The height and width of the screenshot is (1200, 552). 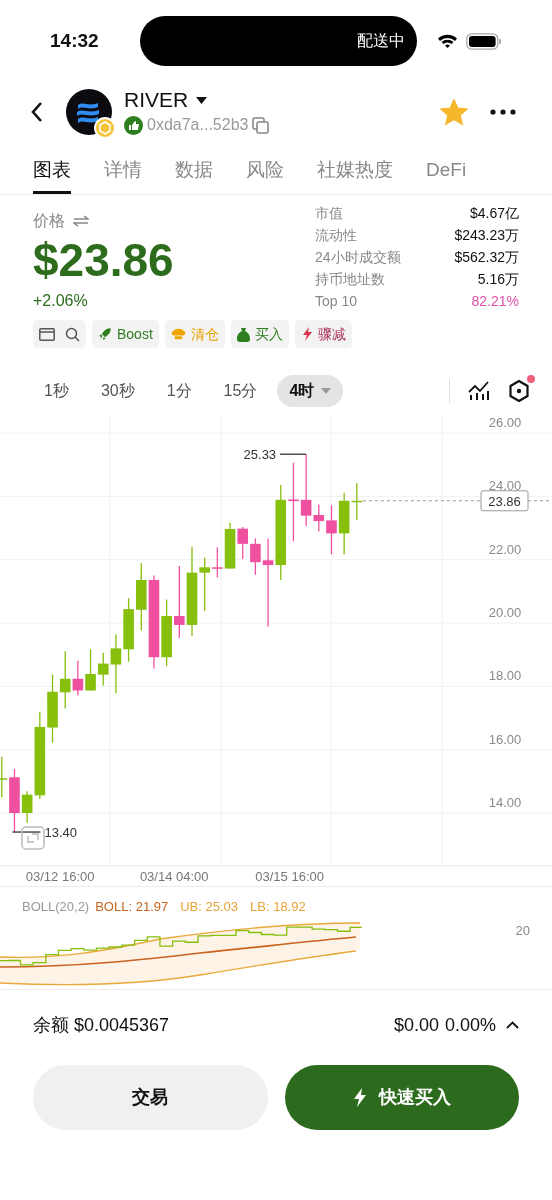 I want to click on balance-label: 余额, so click(x=51, y=1025).